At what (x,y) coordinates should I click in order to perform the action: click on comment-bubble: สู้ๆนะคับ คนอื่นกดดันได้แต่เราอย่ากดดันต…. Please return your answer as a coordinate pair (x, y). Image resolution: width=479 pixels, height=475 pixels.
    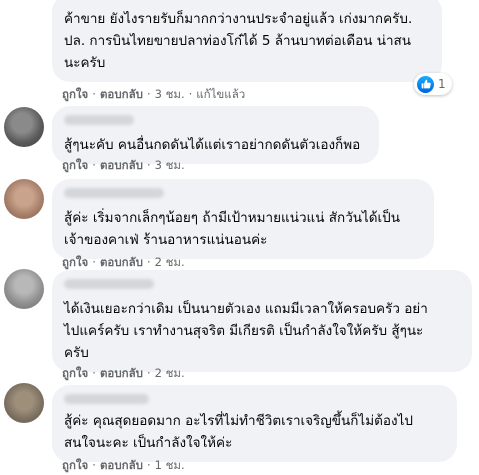
    Looking at the image, I should click on (215, 135).